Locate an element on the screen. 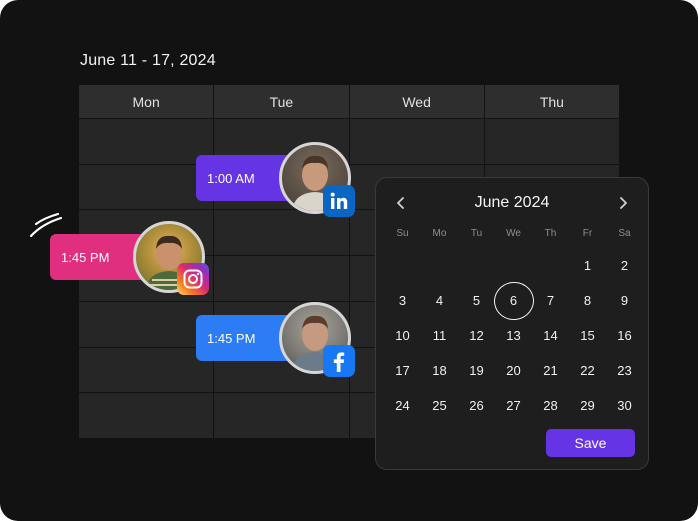 The image size is (698, 521). save-button: Save is located at coordinates (590, 443).